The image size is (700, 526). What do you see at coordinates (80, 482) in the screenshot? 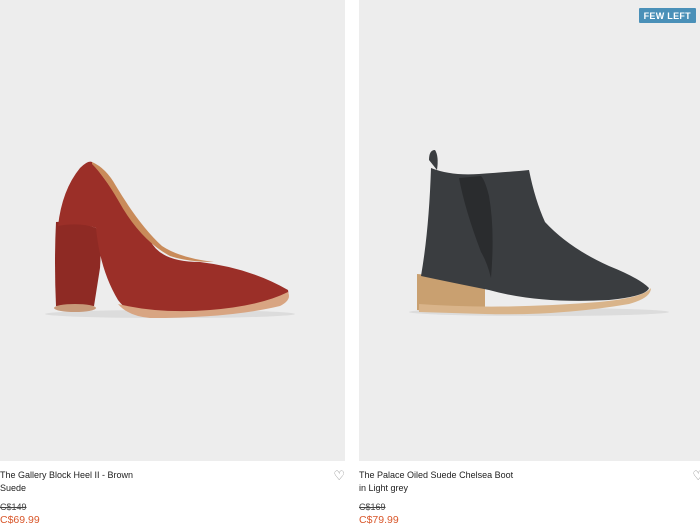
I see `product-name: The Gallery Block Heel II - Brown Suede` at bounding box center [80, 482].